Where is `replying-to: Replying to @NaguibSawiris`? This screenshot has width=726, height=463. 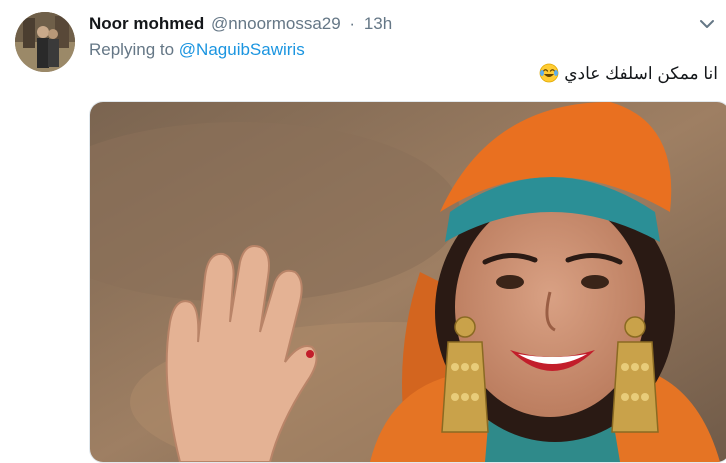 replying-to: Replying to @NaguibSawiris is located at coordinates (197, 50).